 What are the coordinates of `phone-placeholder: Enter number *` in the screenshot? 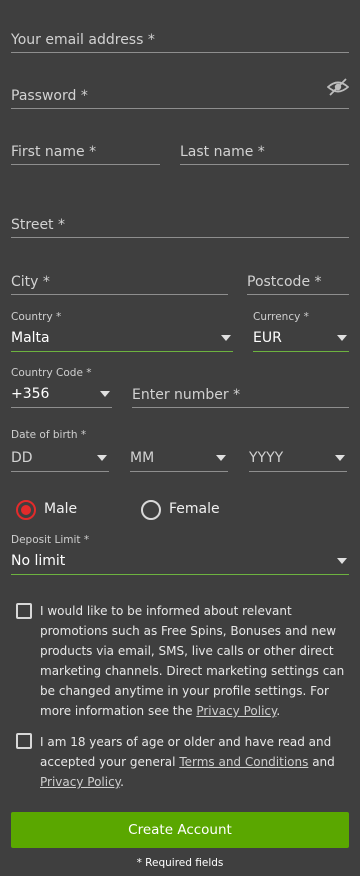 It's located at (186, 395).